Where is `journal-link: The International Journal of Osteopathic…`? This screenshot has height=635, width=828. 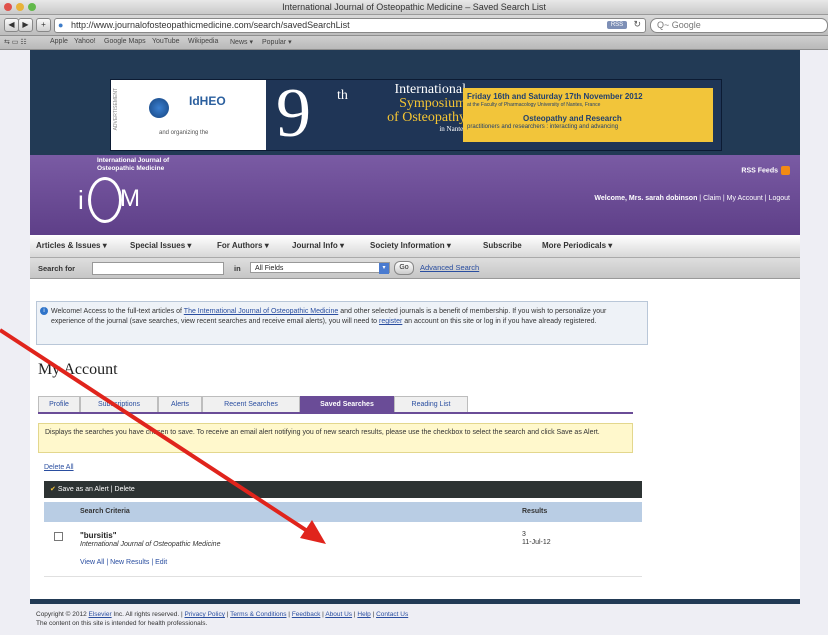 journal-link: The International Journal of Osteopathic… is located at coordinates (261, 311).